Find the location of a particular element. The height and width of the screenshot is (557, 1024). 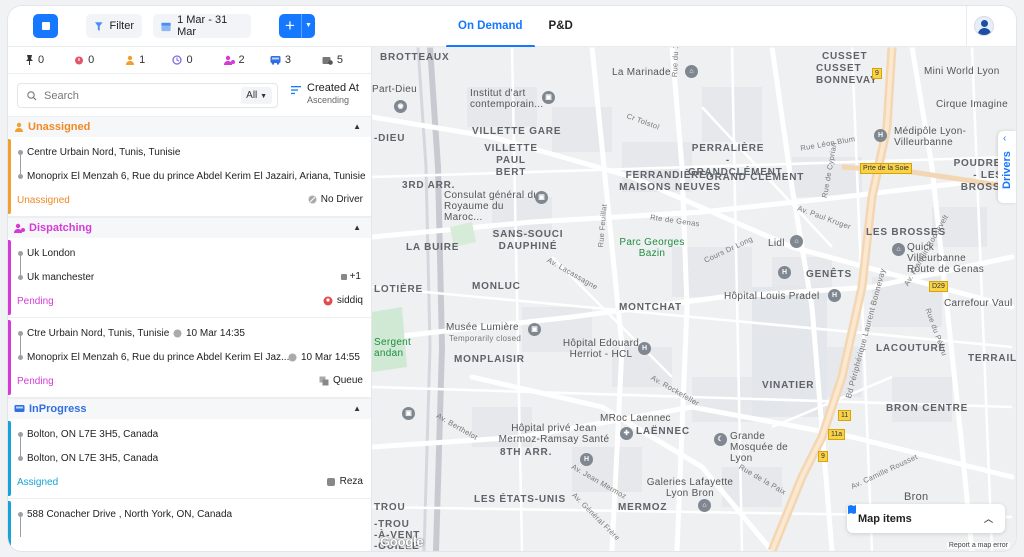

date-range-button: 1 Mar - 31 Mar is located at coordinates (202, 26).